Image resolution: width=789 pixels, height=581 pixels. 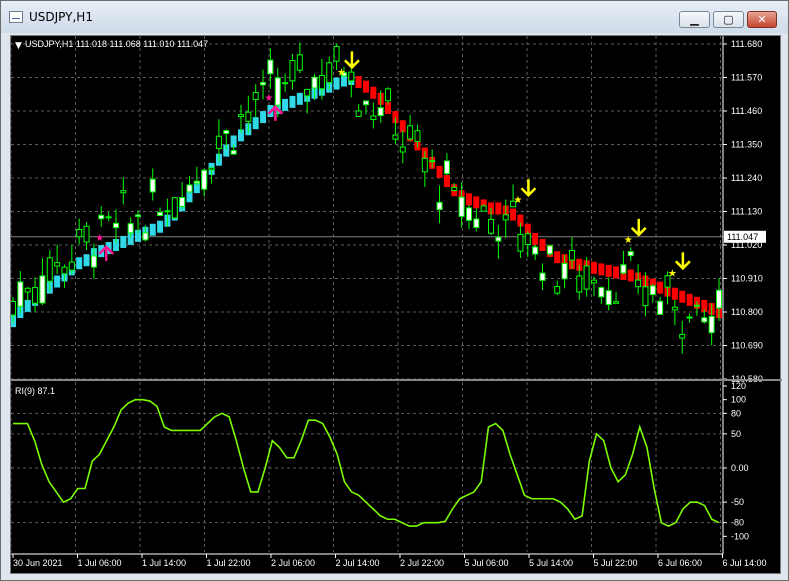 I want to click on time-tick-label: 30 Jun 2021, so click(x=38, y=563).